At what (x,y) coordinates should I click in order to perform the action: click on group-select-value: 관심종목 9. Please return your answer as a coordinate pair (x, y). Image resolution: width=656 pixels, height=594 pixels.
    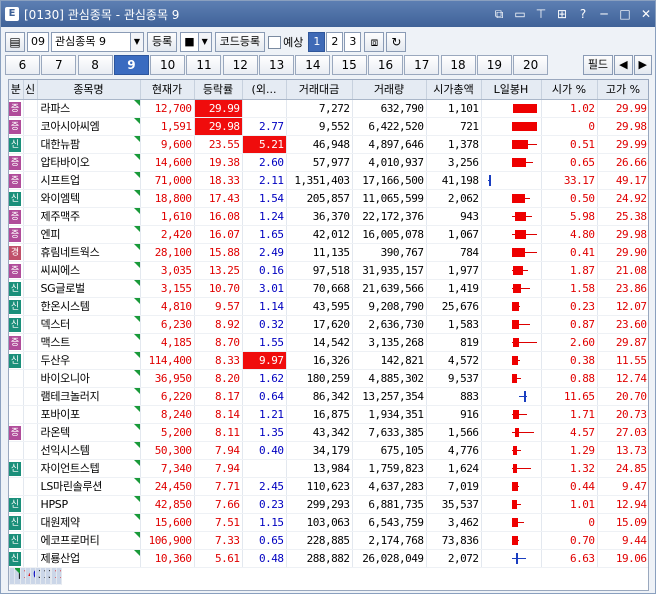
    Looking at the image, I should click on (91, 42).